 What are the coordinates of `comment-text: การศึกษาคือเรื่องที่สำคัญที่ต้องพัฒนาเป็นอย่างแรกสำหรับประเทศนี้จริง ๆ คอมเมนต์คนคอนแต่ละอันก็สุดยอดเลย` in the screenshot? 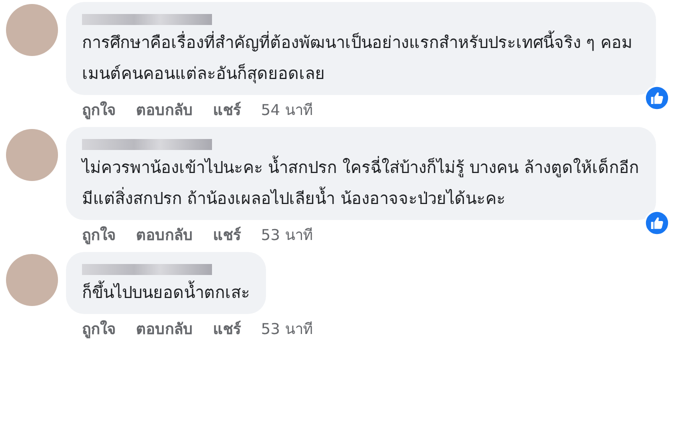 It's located at (361, 58).